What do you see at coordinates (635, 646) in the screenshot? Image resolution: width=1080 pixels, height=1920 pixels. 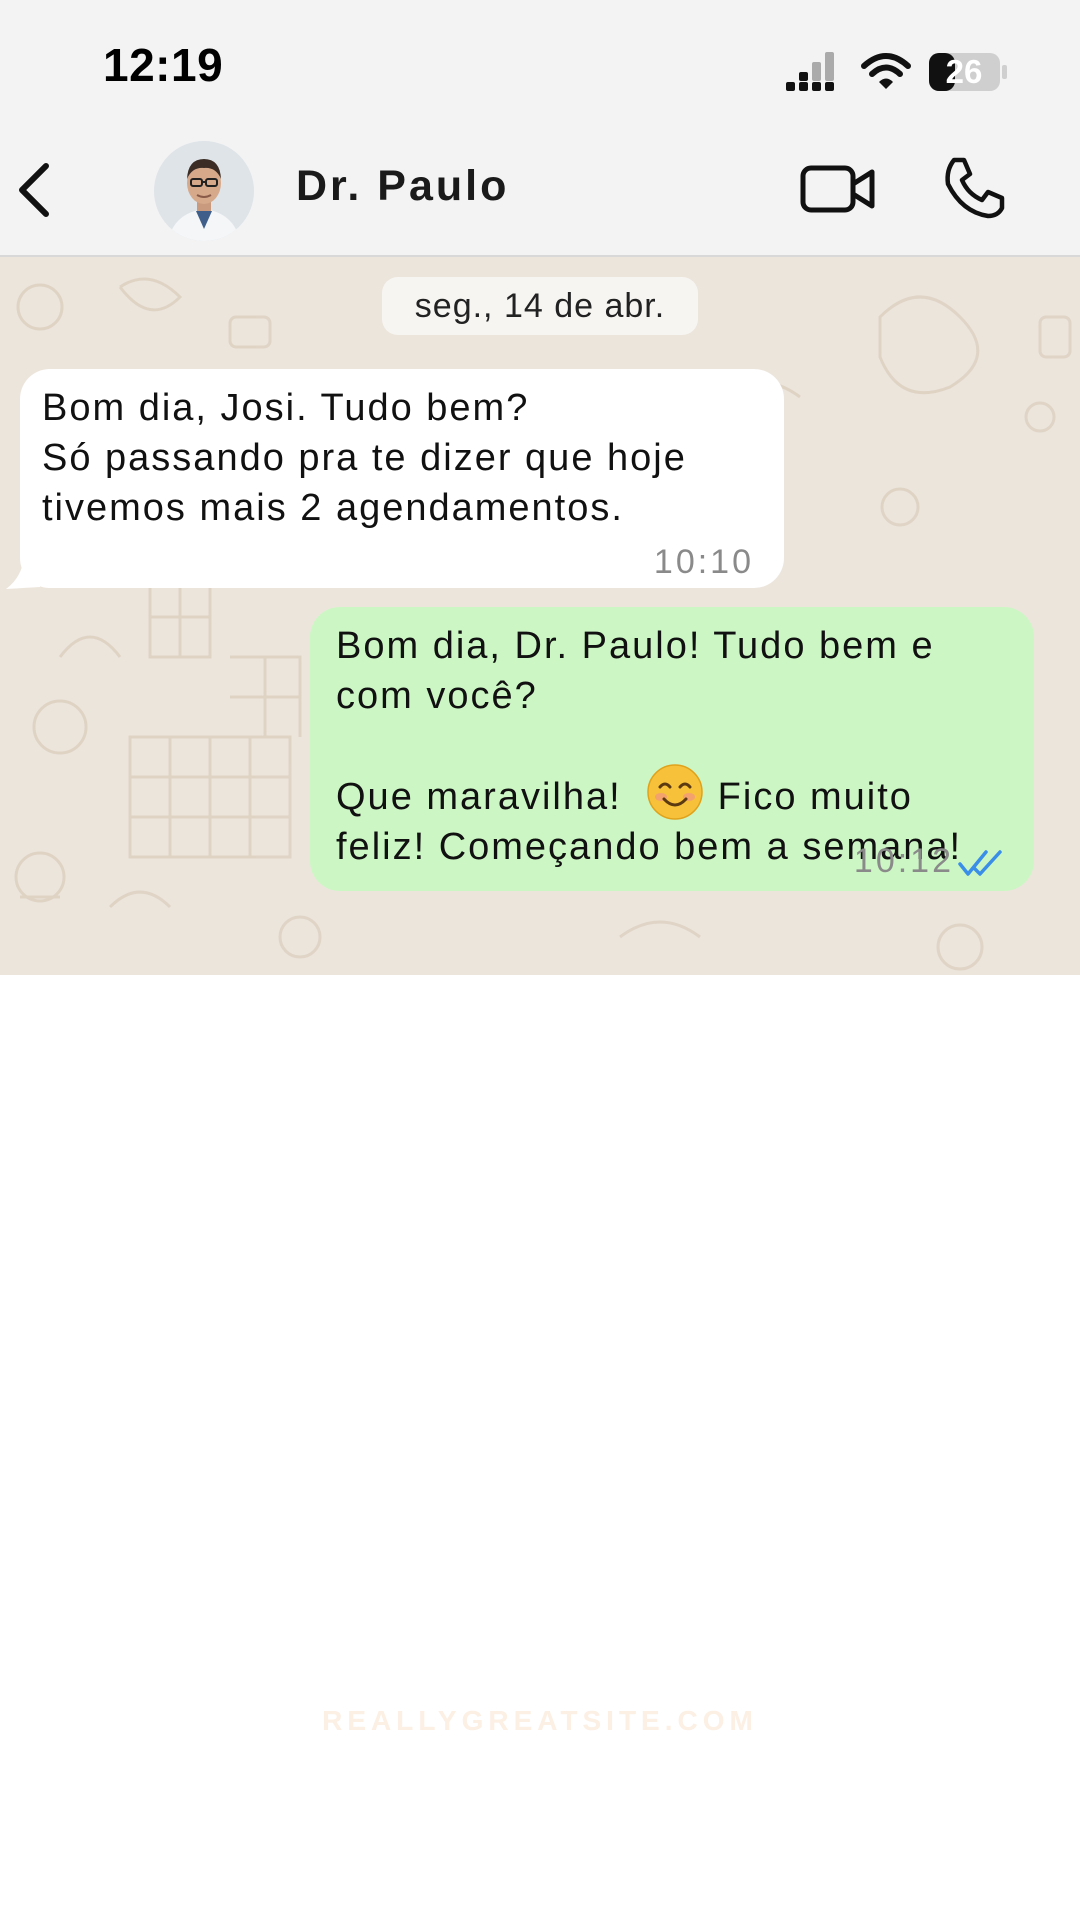 I see `message-line: Bom dia, Dr. Paulo! Tudo bem e` at bounding box center [635, 646].